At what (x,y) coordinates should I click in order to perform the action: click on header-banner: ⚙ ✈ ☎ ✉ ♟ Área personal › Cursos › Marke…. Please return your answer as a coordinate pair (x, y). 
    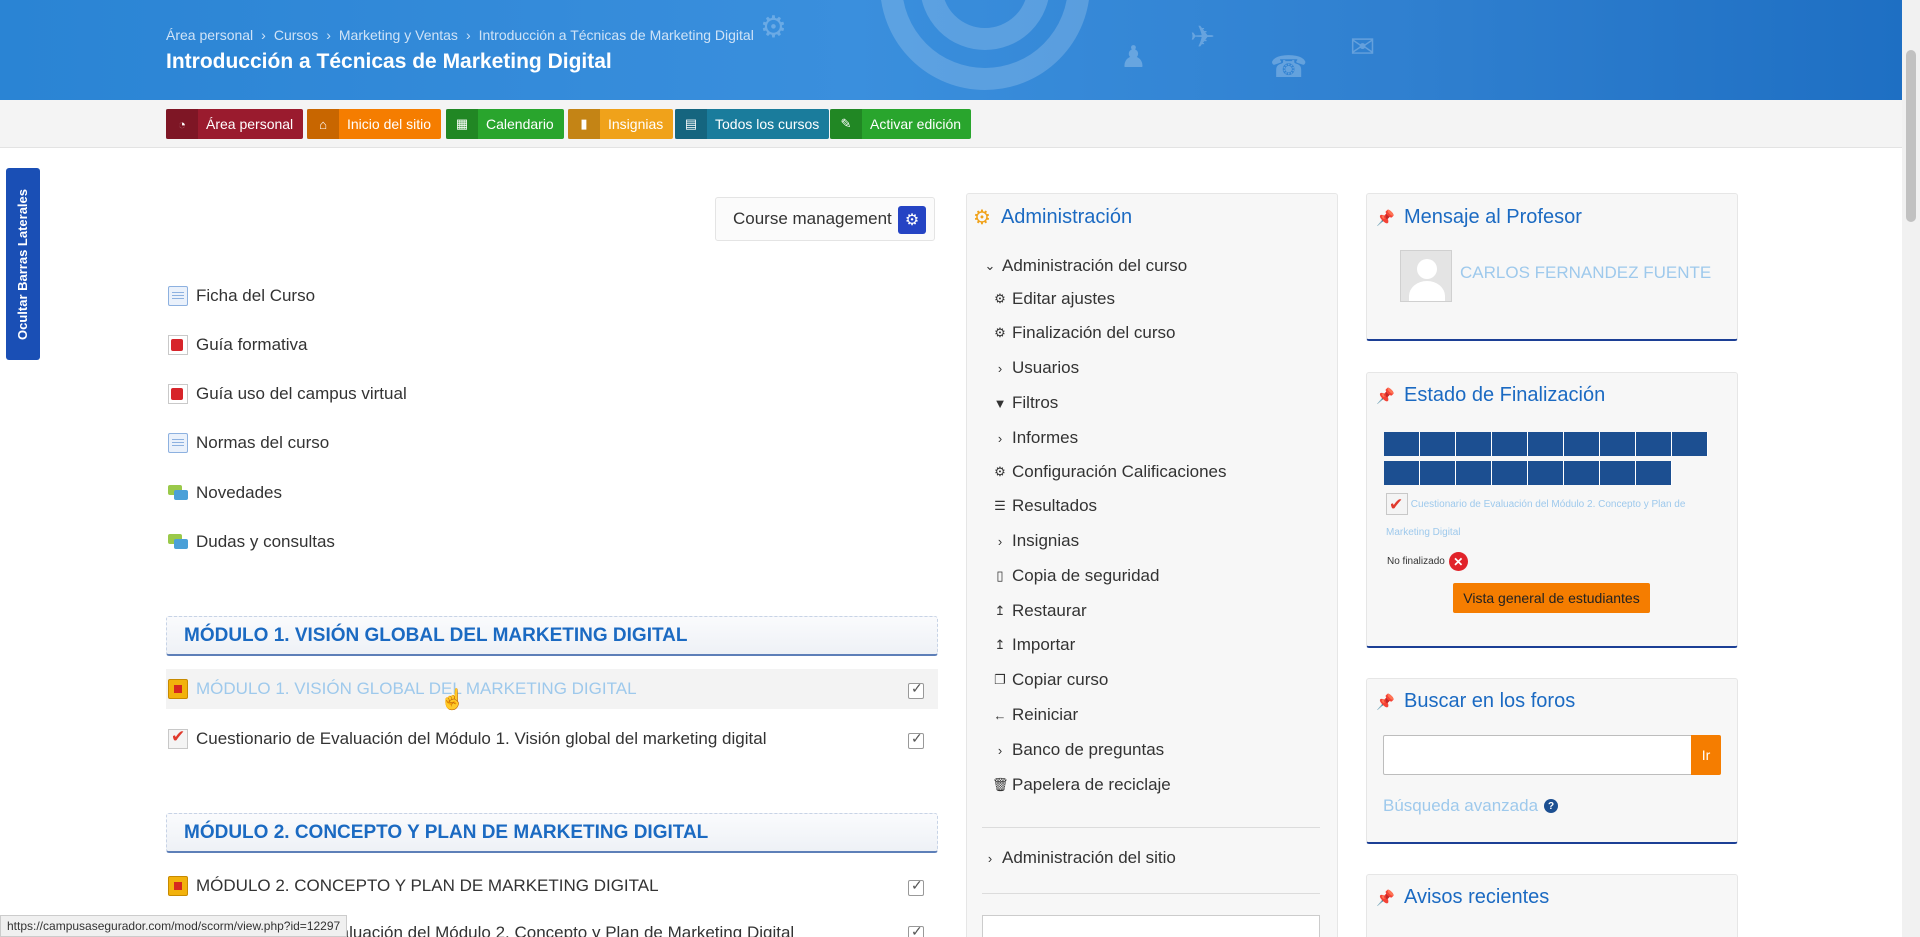
    Looking at the image, I should click on (951, 50).